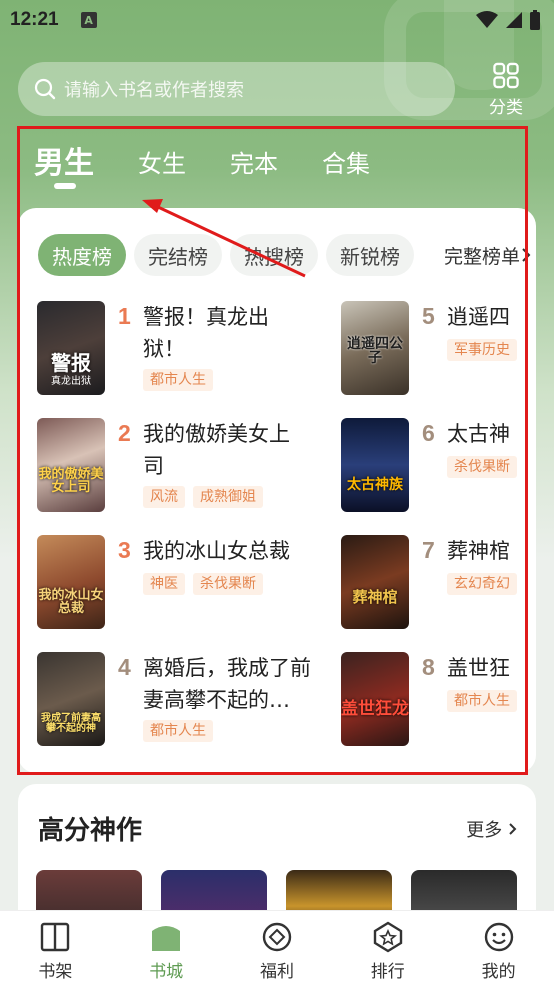 Image resolution: width=554 pixels, height=984 pixels. What do you see at coordinates (487, 19) in the screenshot?
I see `wifi-icon` at bounding box center [487, 19].